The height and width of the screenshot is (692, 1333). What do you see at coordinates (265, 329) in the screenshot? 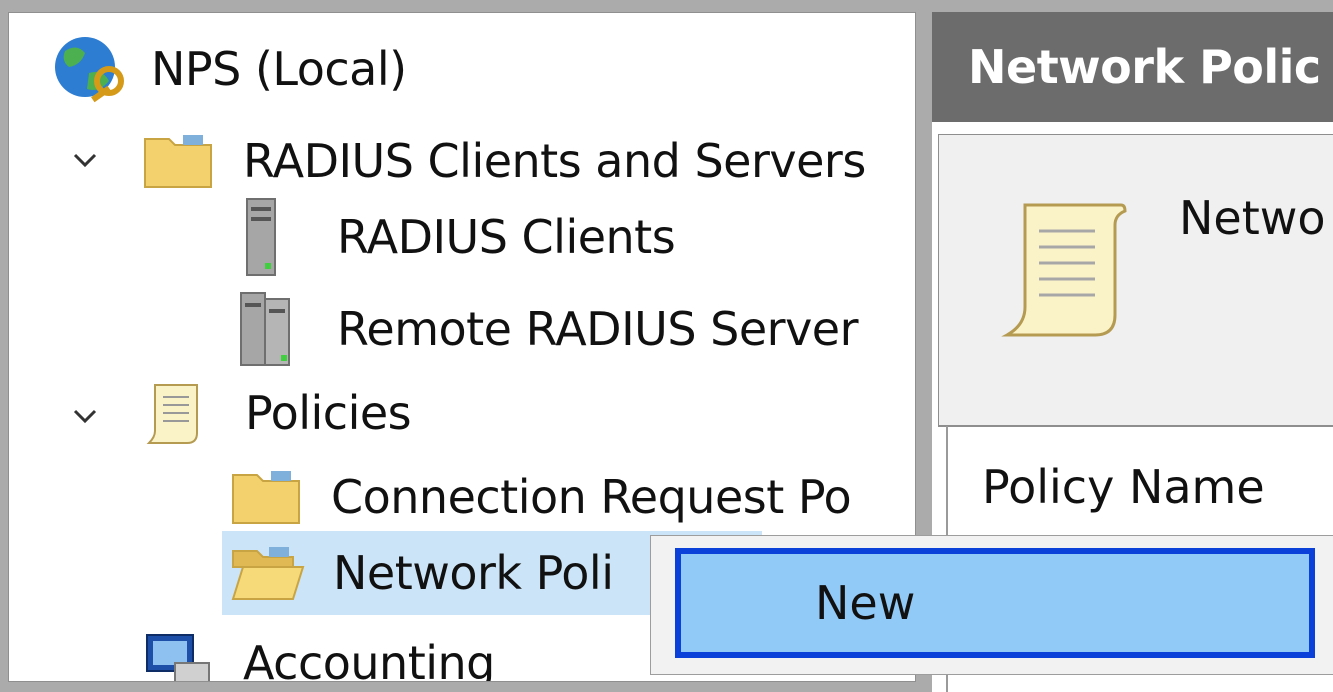
I see `server-group-icon` at bounding box center [265, 329].